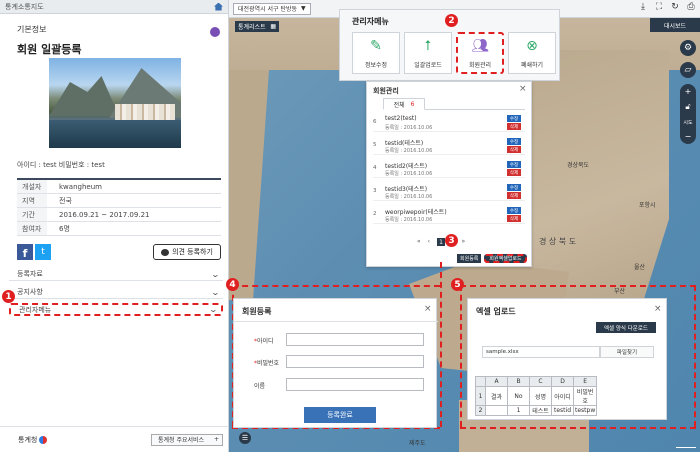 Image resolution: width=700 pixels, height=452 pixels. I want to click on id-label: *아이디, so click(264, 340).